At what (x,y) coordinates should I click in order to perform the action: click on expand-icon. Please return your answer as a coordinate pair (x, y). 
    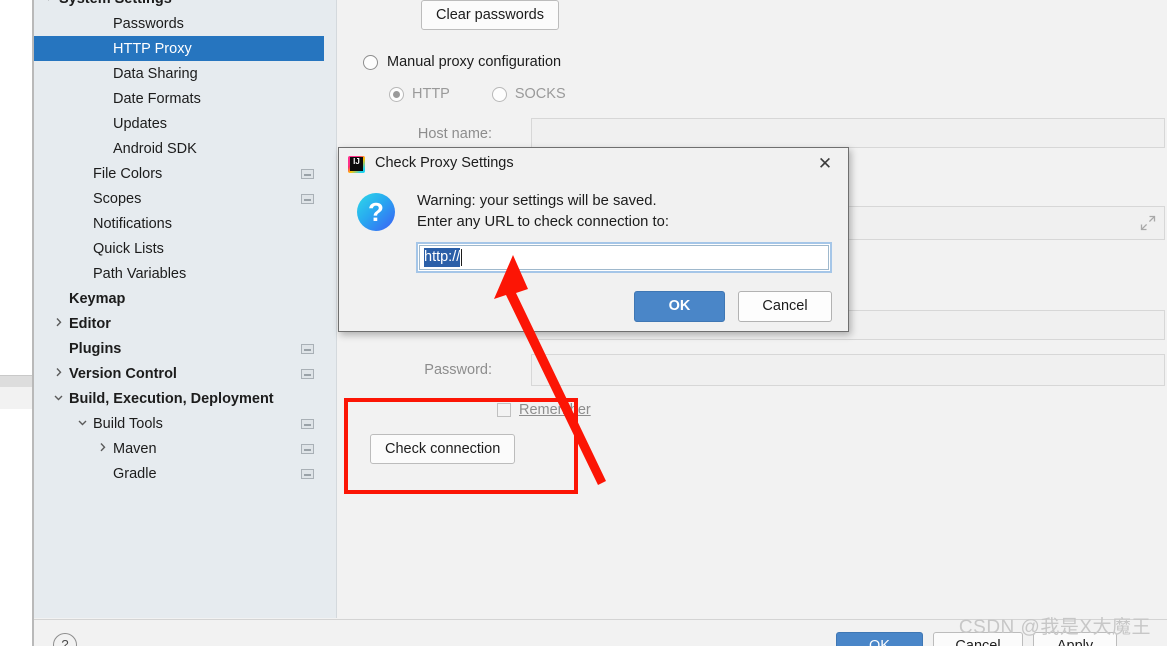
    Looking at the image, I should click on (1148, 223).